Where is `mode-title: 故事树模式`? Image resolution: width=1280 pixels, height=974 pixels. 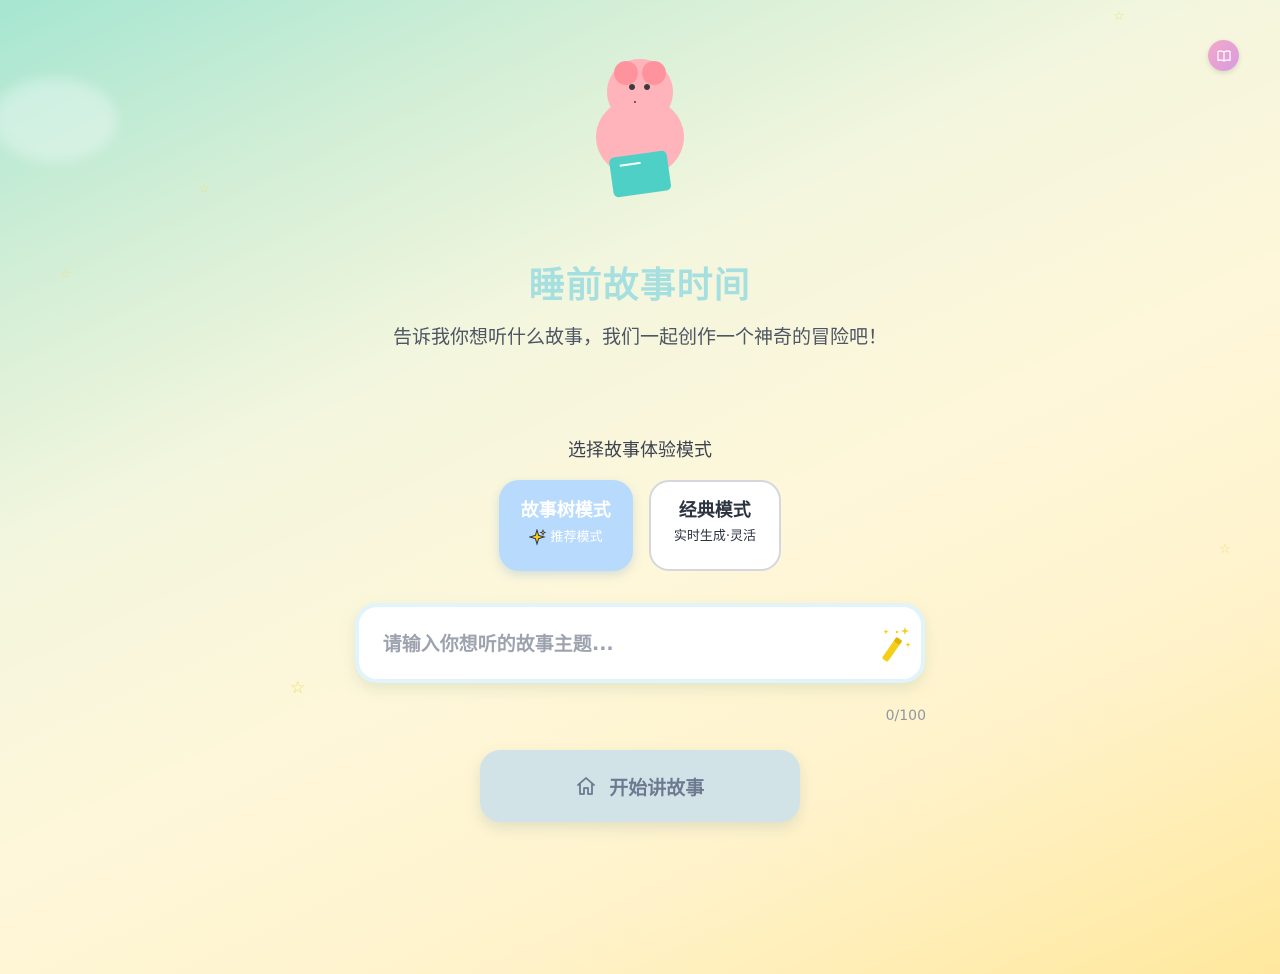 mode-title: 故事树模式 is located at coordinates (566, 510).